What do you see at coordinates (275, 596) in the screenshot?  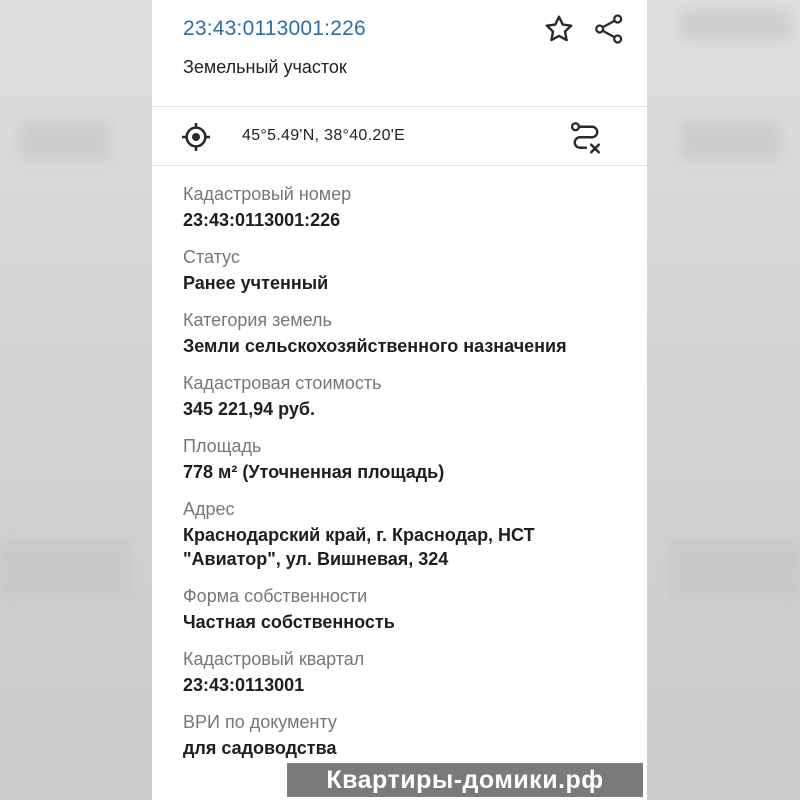 I see `field-label: Форма собственности` at bounding box center [275, 596].